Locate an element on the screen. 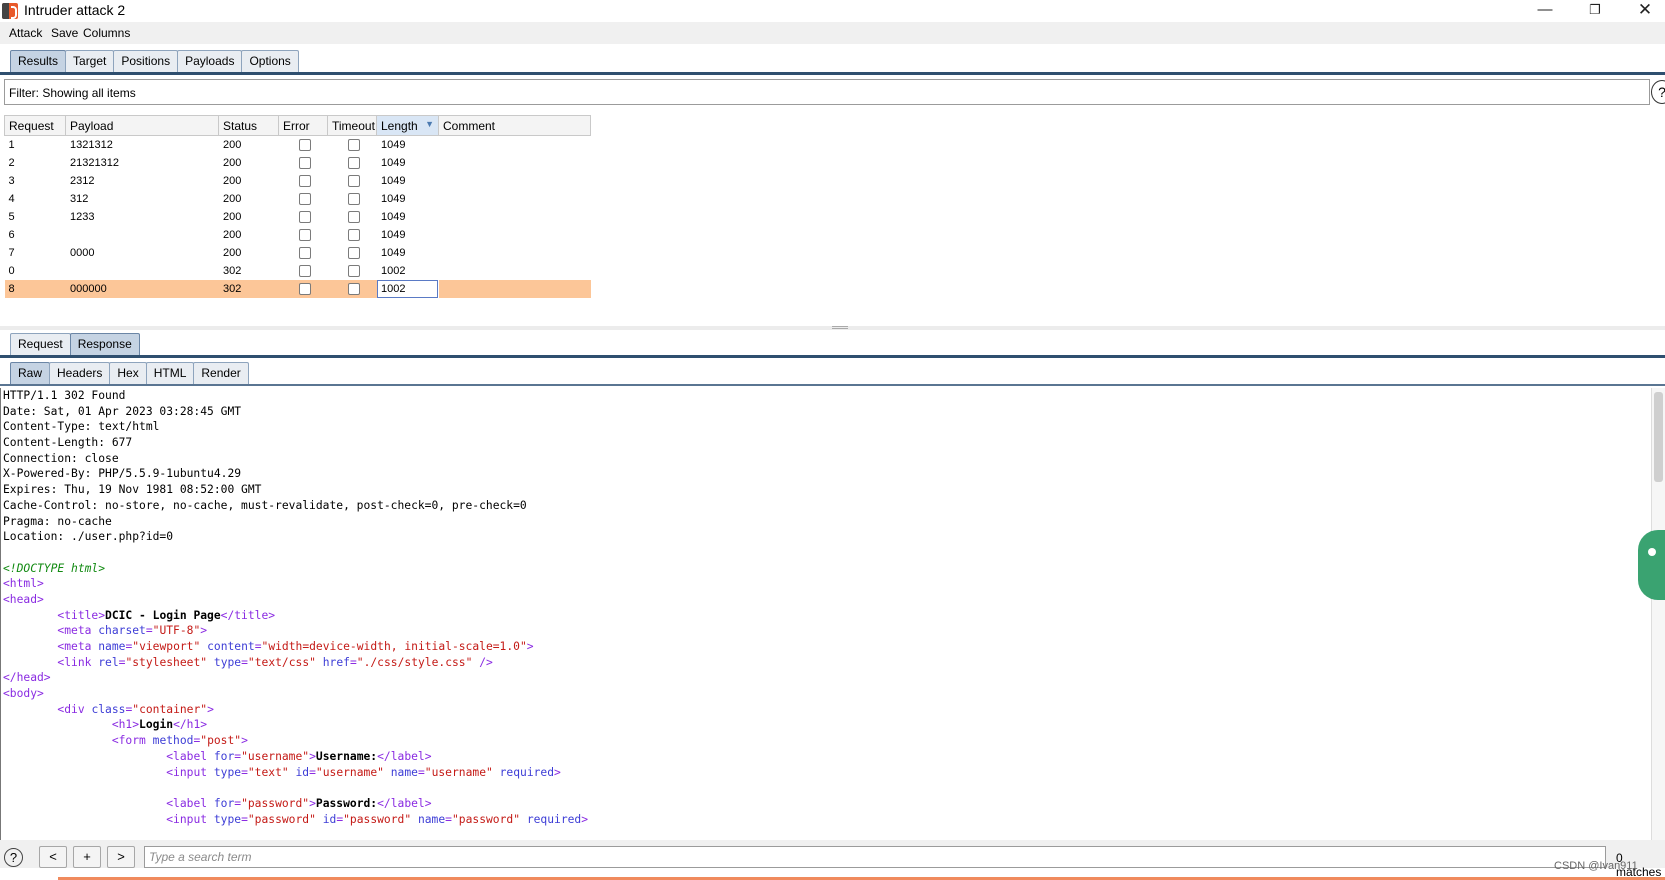 The image size is (1665, 880). response-line: Connection: close is located at coordinates (825, 459).